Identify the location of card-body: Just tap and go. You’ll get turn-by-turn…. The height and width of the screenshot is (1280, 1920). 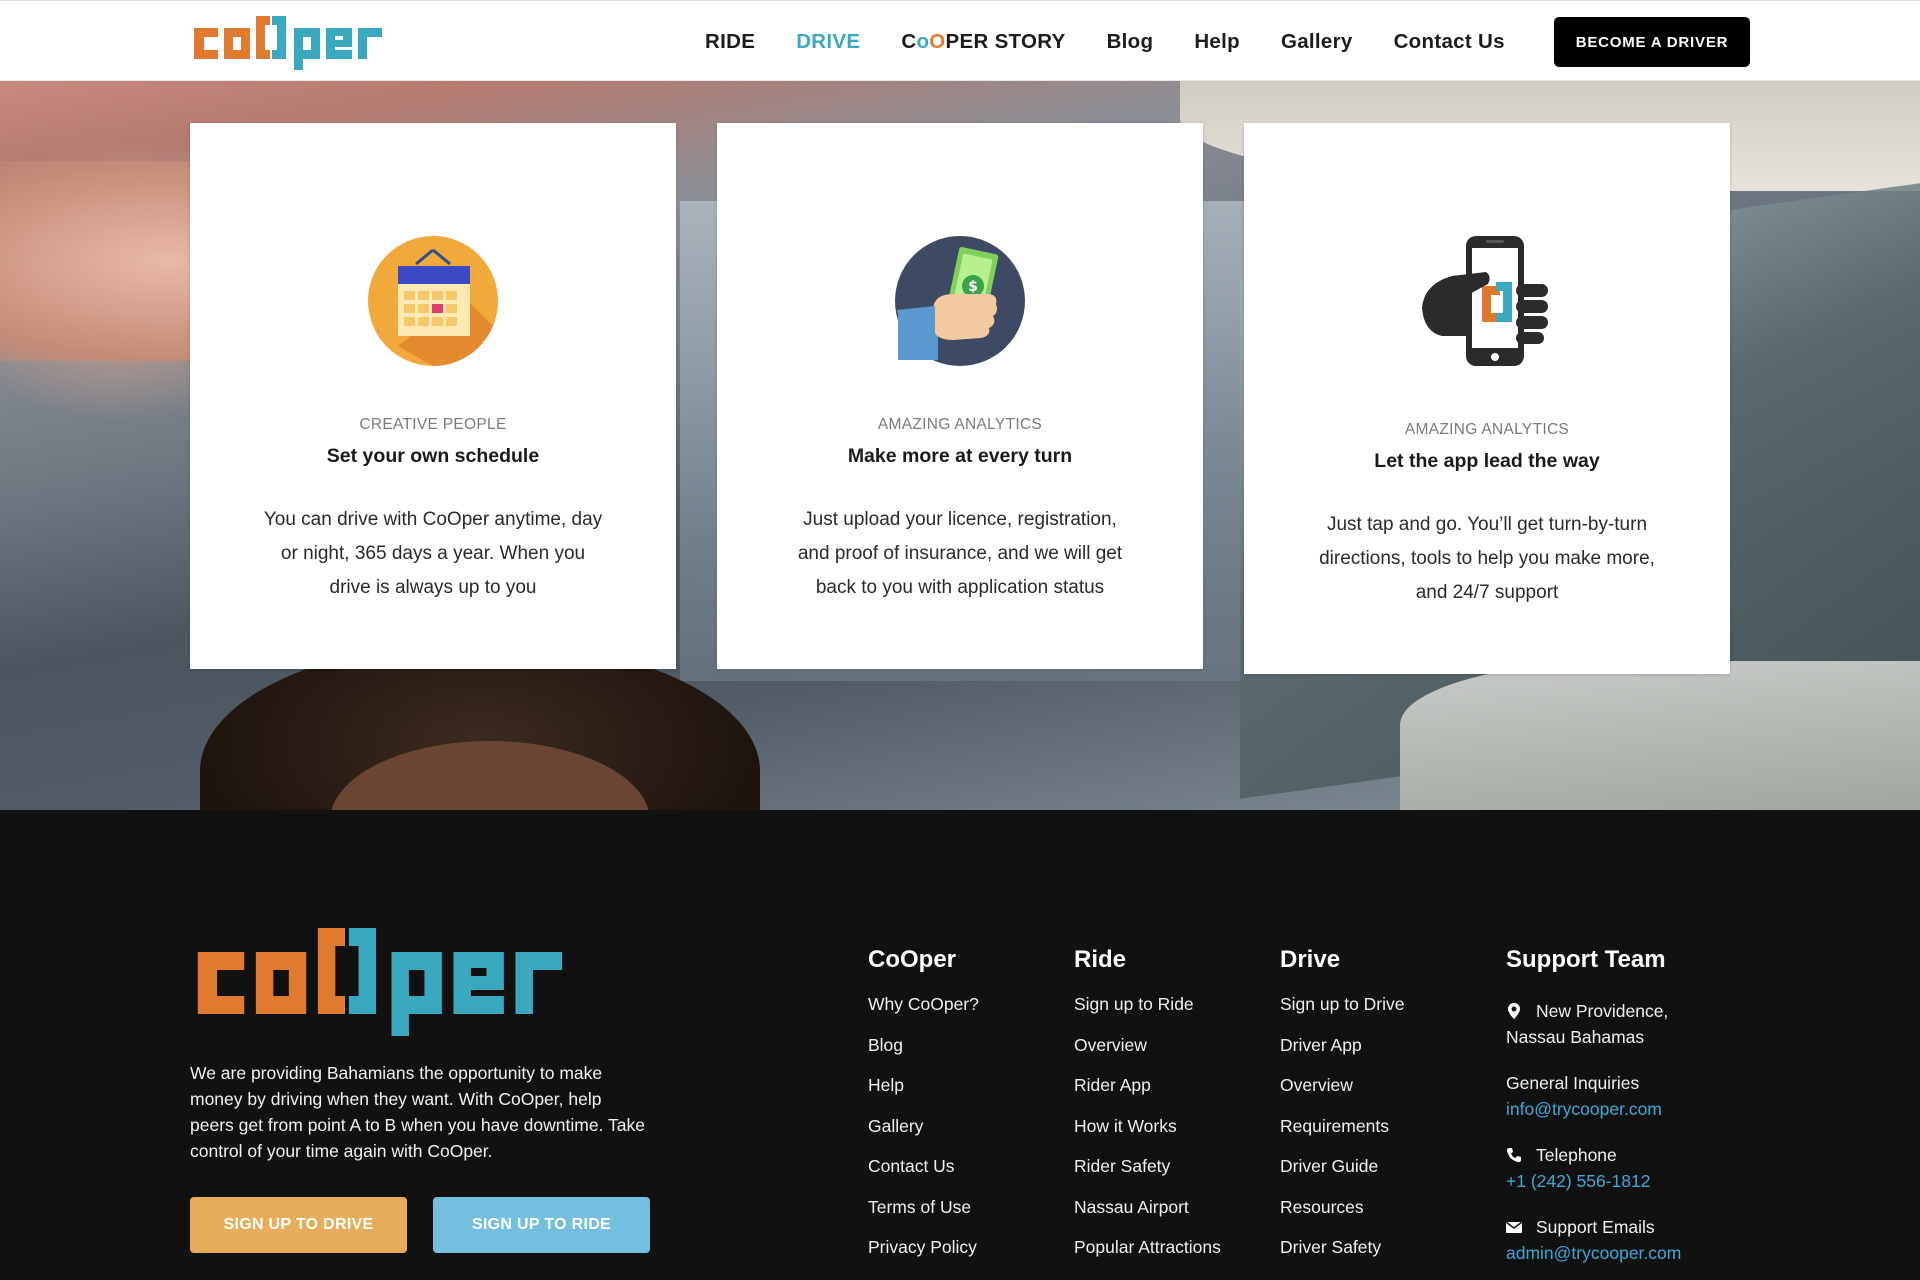
(1487, 558).